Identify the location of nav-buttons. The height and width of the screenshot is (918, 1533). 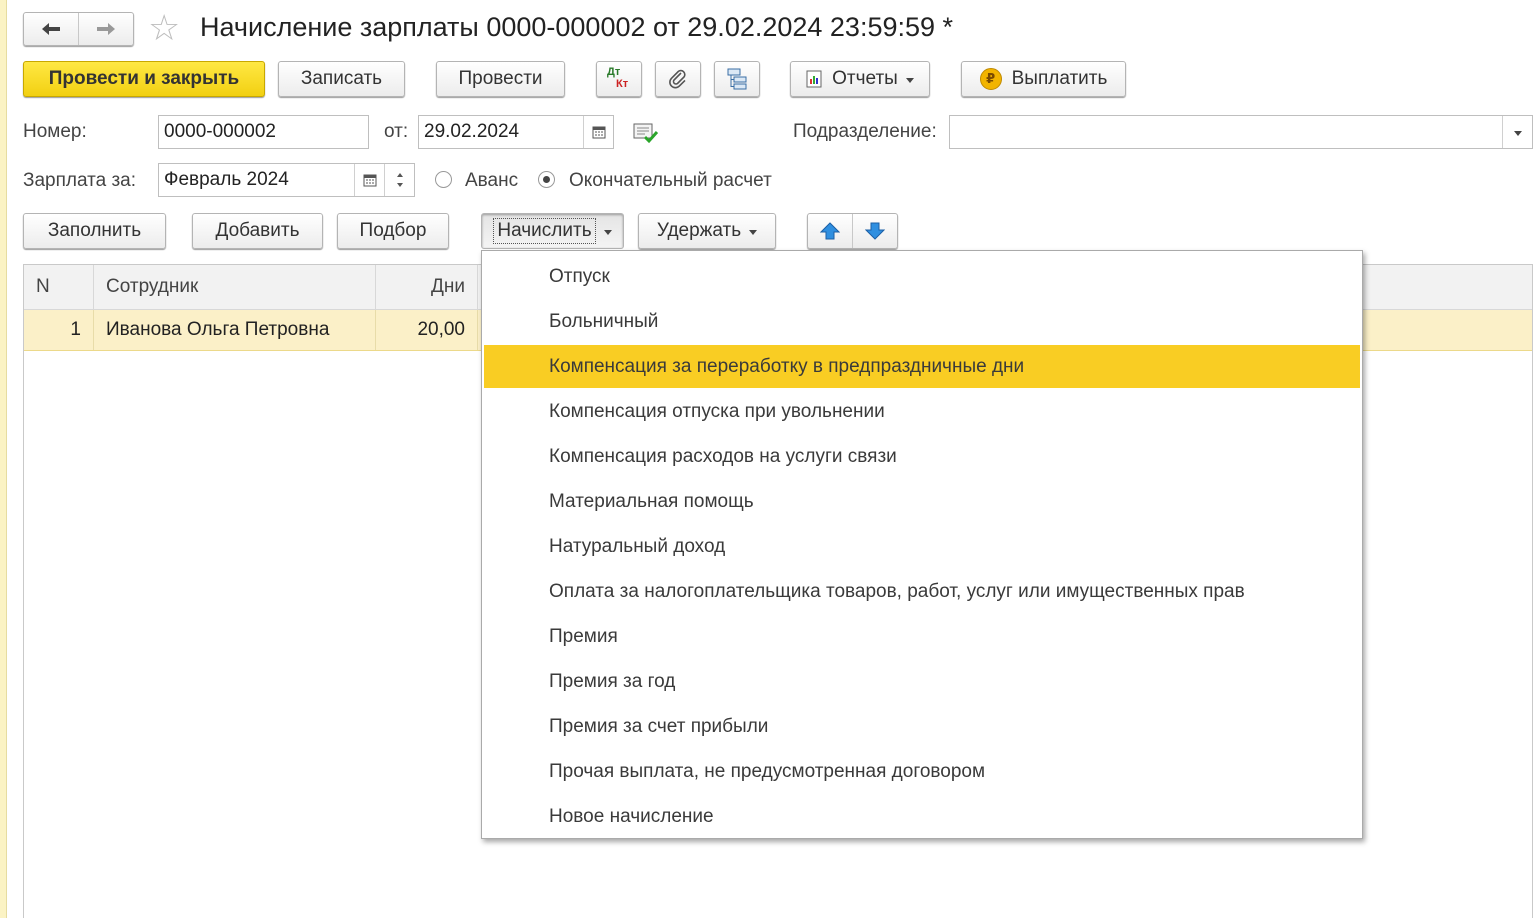
(78, 29).